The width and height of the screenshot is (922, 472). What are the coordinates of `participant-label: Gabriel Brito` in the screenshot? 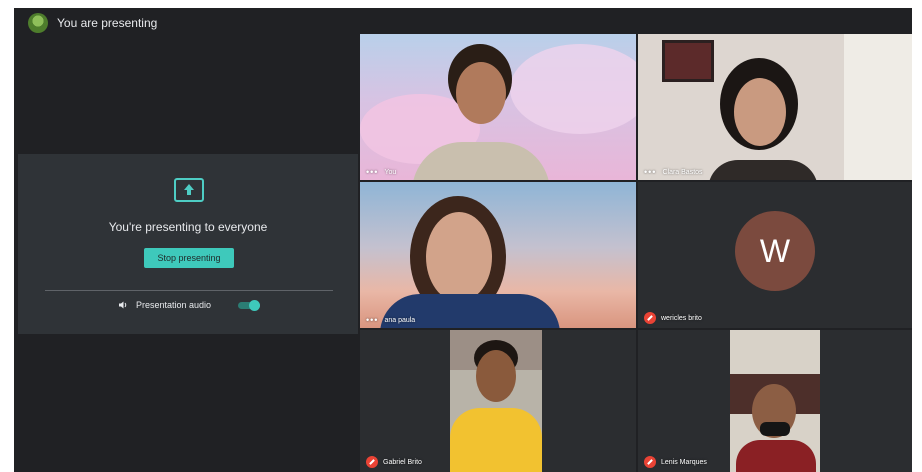 It's located at (394, 462).